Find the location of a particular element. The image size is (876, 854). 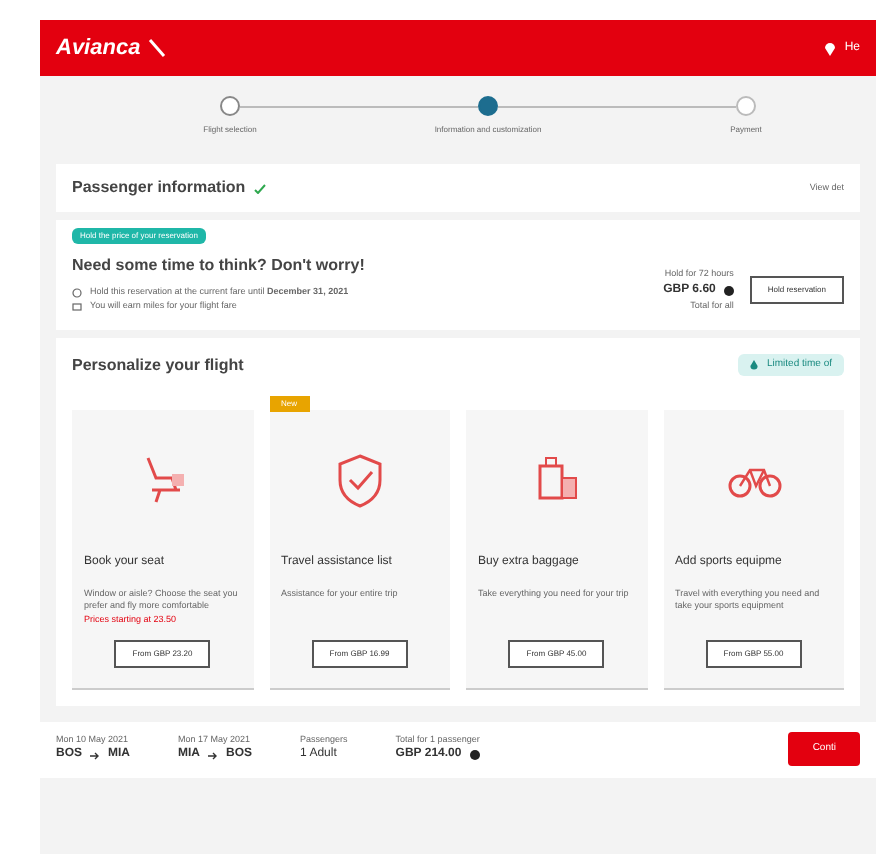

drop-icon is located at coordinates (754, 365).